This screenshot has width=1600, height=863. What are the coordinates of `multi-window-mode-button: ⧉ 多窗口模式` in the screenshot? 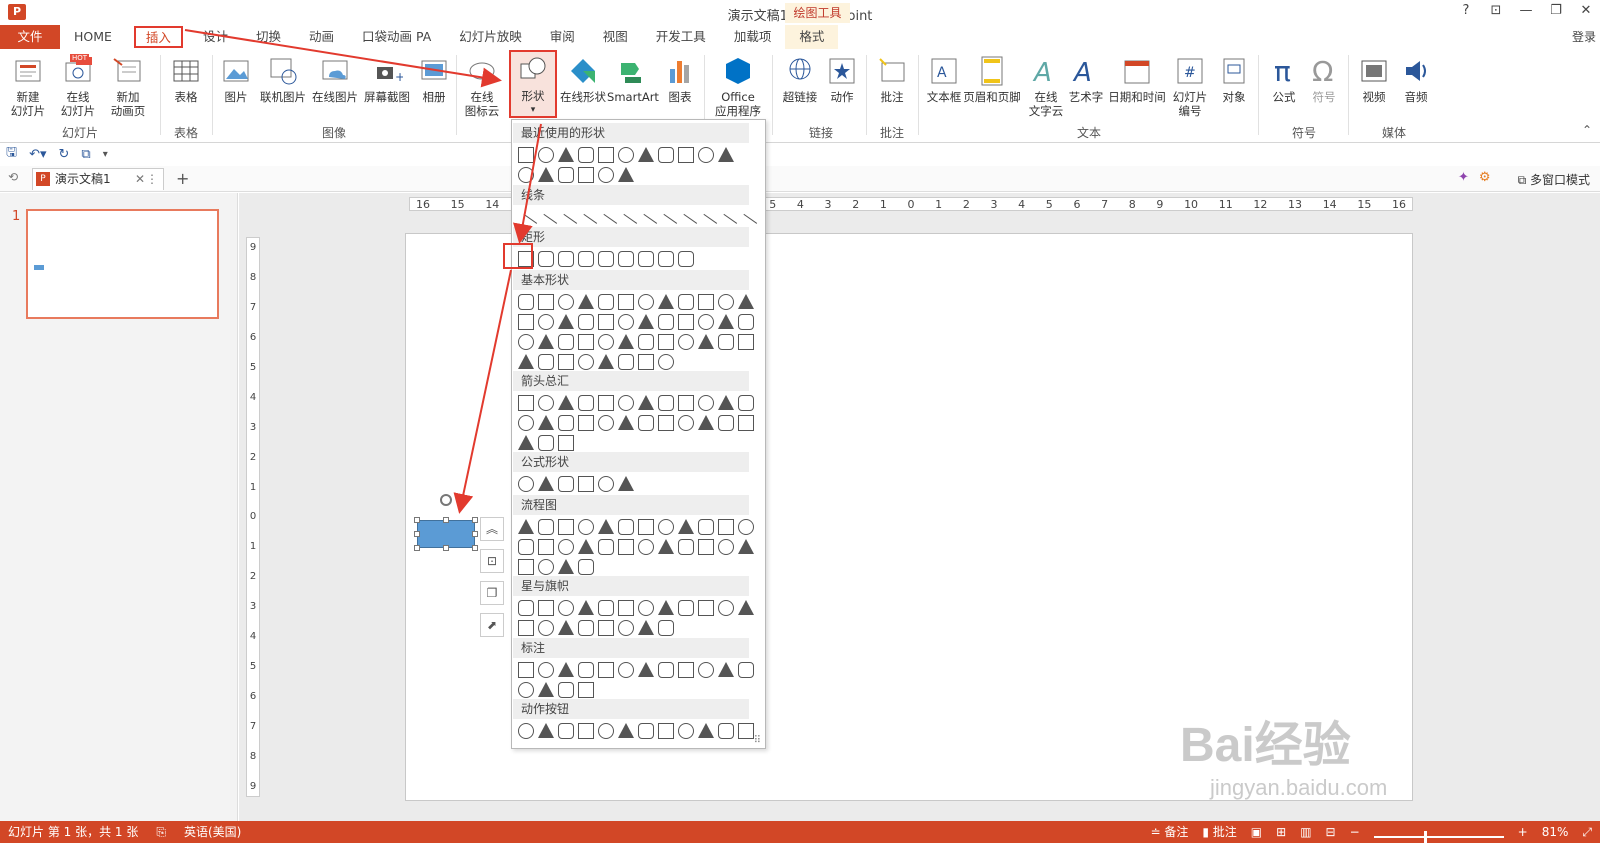 It's located at (1554, 179).